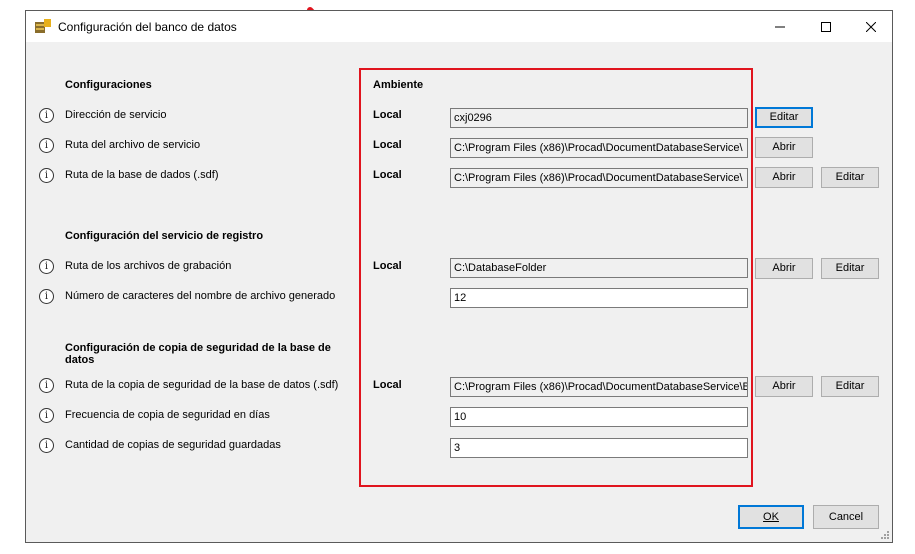  Describe the element at coordinates (771, 517) in the screenshot. I see `ok-button: OK` at that location.